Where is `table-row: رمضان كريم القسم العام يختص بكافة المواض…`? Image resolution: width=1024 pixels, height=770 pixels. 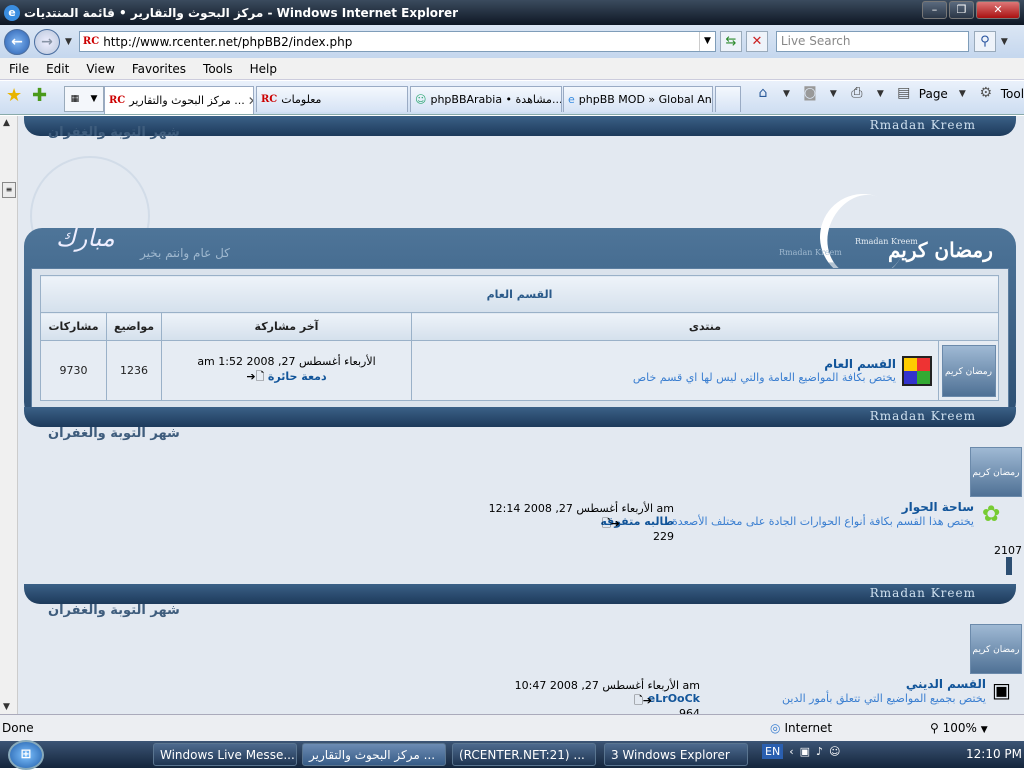
table-row: رمضان كريم القسم العام يختص بكافة المواض… is located at coordinates (519, 370).